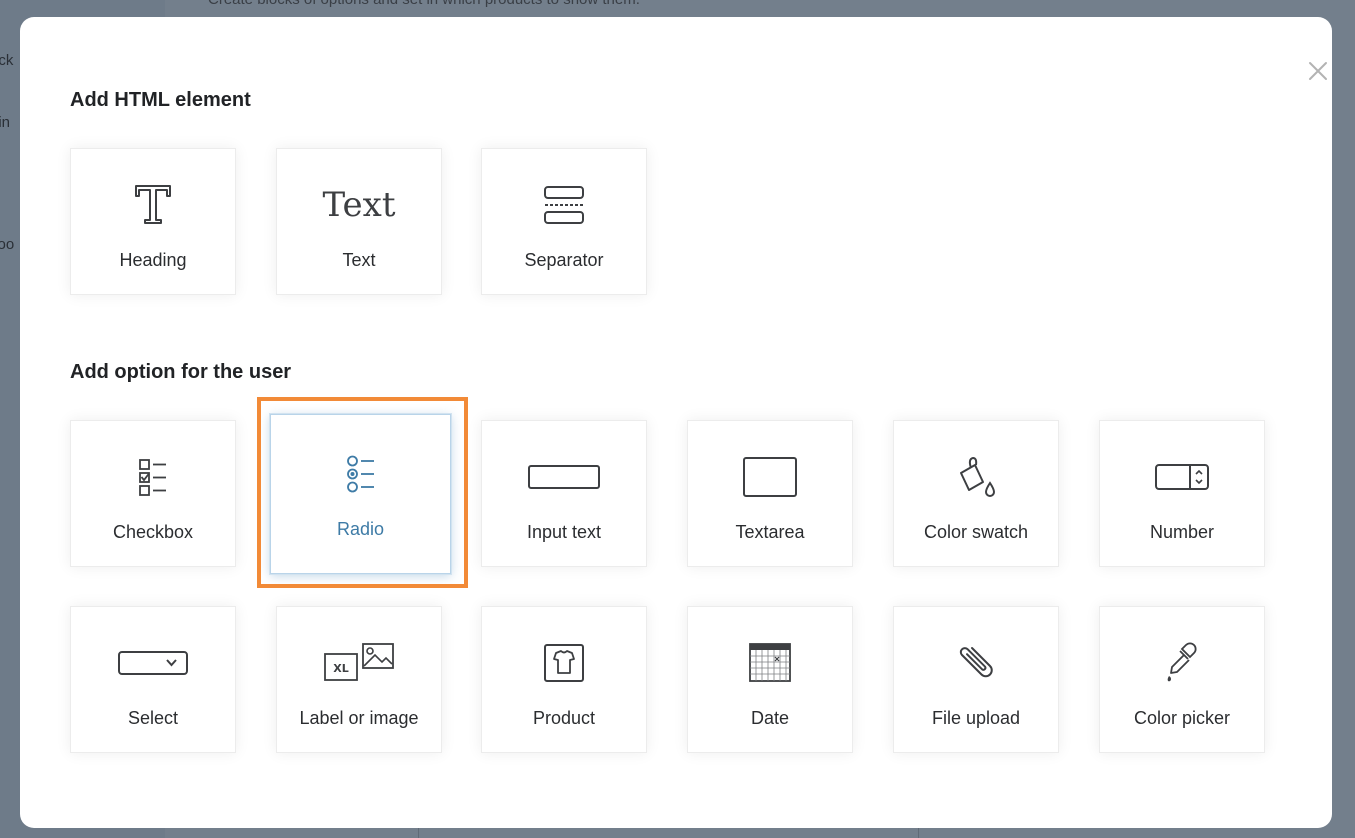 The width and height of the screenshot is (1355, 838). I want to click on select-icon, so click(153, 663).